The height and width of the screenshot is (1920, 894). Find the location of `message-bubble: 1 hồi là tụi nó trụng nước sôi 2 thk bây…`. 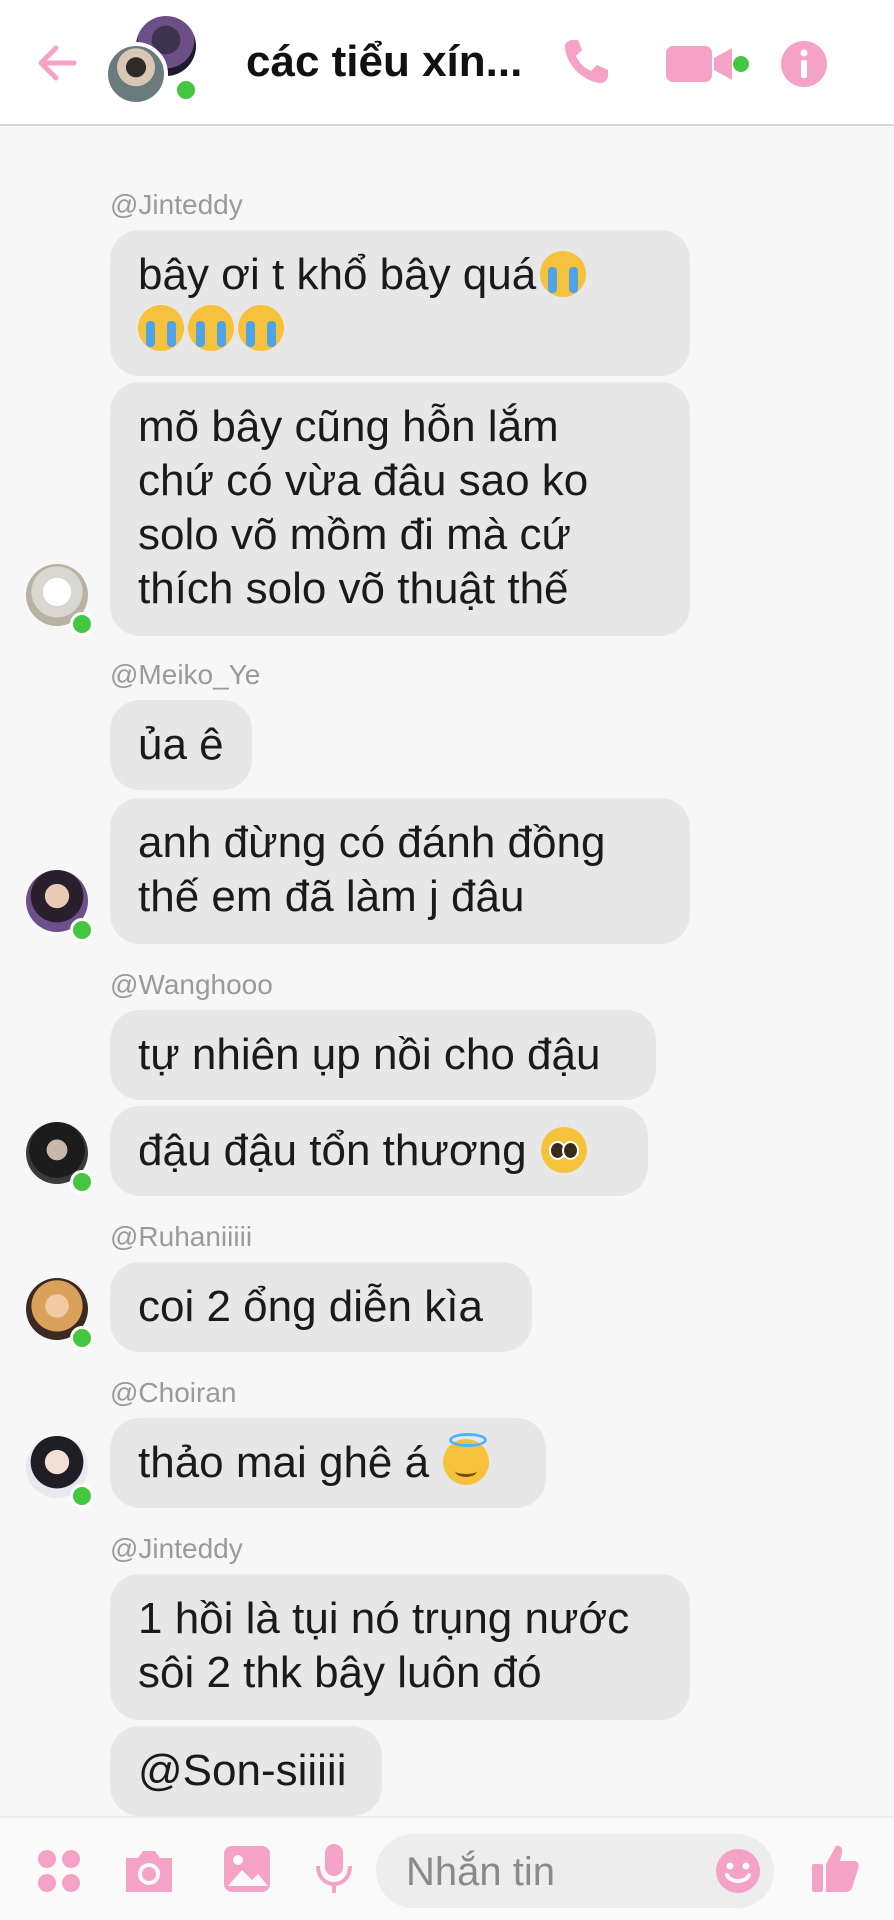

message-bubble: 1 hồi là tụi nó trụng nước sôi 2 thk bây… is located at coordinates (400, 1647).